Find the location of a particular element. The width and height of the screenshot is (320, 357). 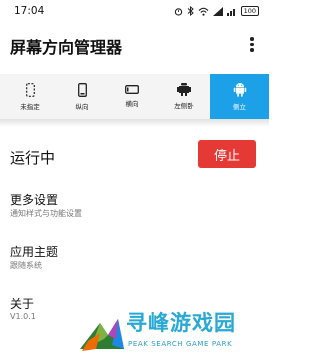

robot-side-icon is located at coordinates (184, 89).